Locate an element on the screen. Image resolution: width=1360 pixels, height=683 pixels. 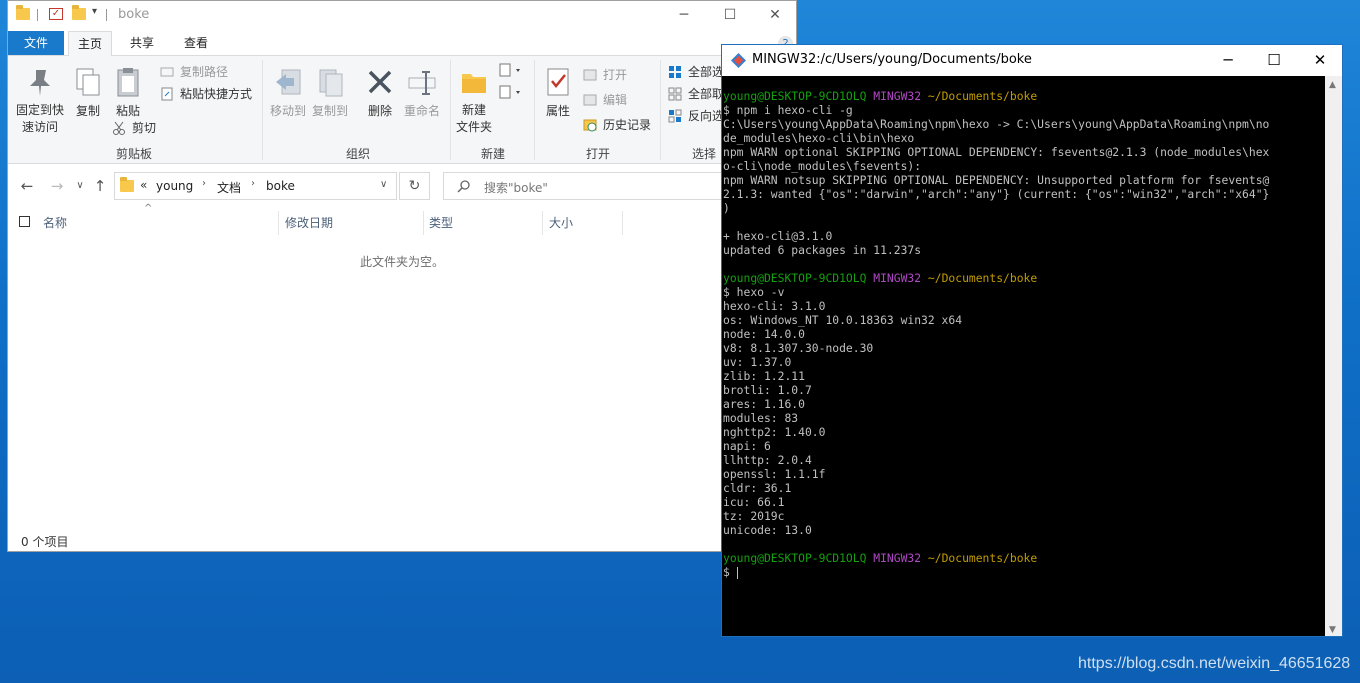
cut-button: 剪切 is located at coordinates (134, 128).